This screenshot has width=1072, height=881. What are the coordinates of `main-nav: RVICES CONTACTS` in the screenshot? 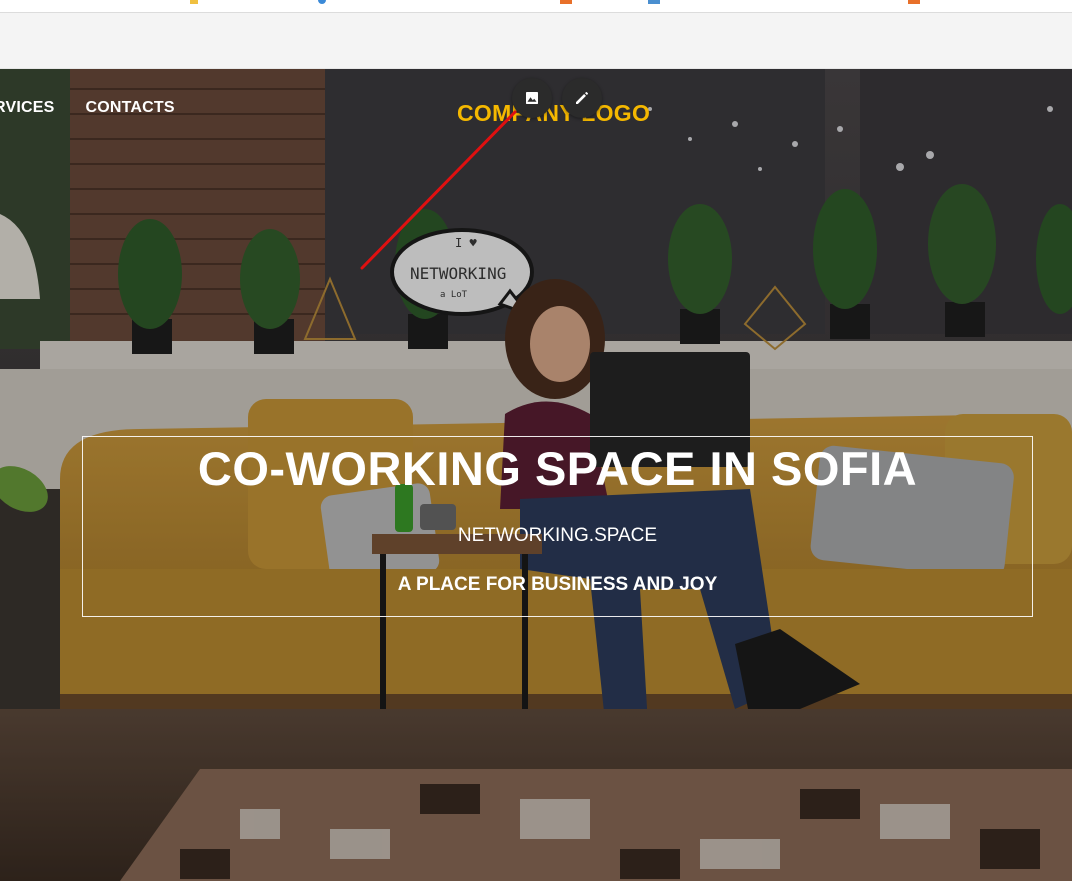 It's located at (87, 108).